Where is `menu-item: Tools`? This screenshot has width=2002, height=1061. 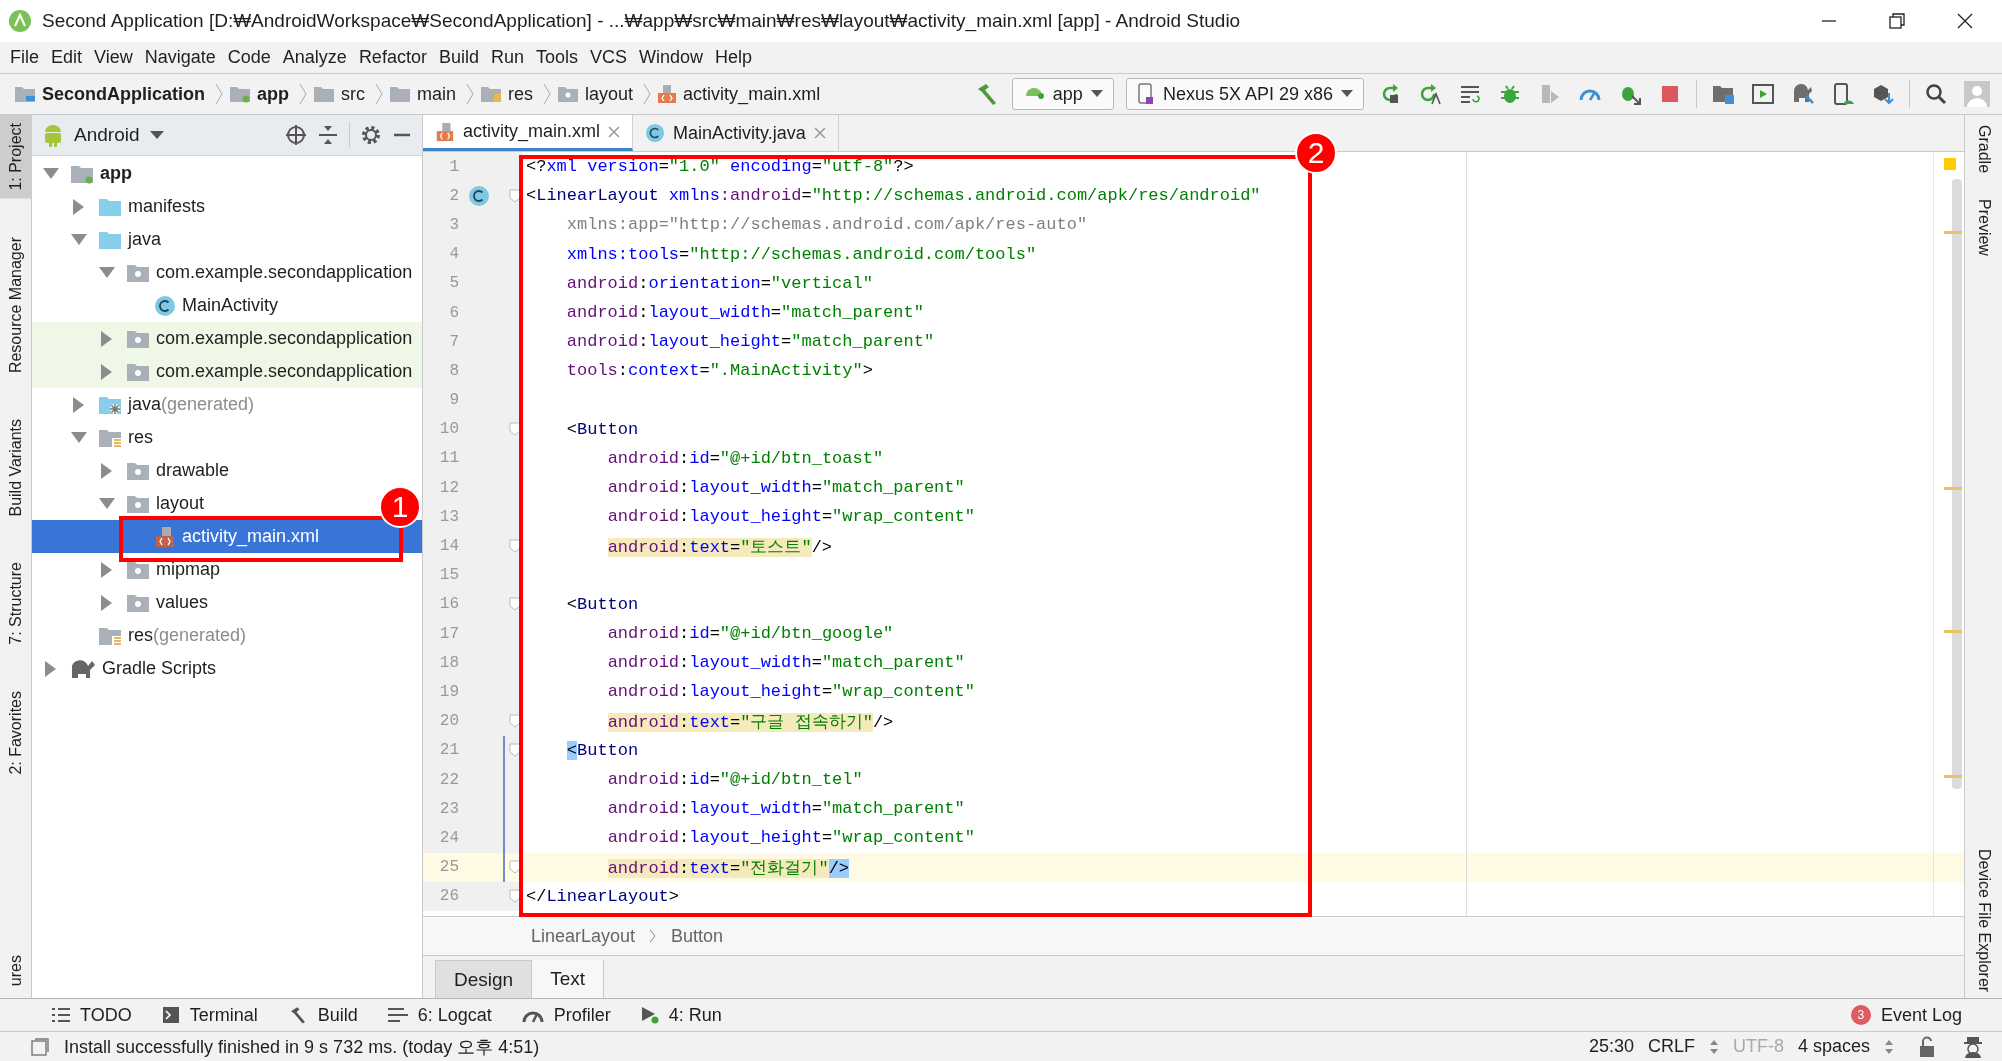 menu-item: Tools is located at coordinates (556, 57).